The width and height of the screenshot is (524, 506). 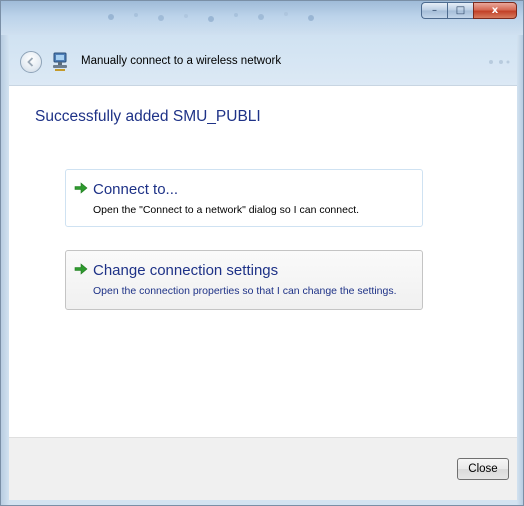 I want to click on back-button, so click(x=31, y=62).